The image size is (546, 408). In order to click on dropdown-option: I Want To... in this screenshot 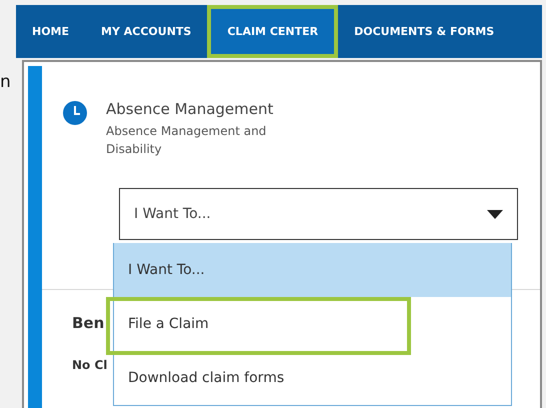, I will do `click(312, 270)`.